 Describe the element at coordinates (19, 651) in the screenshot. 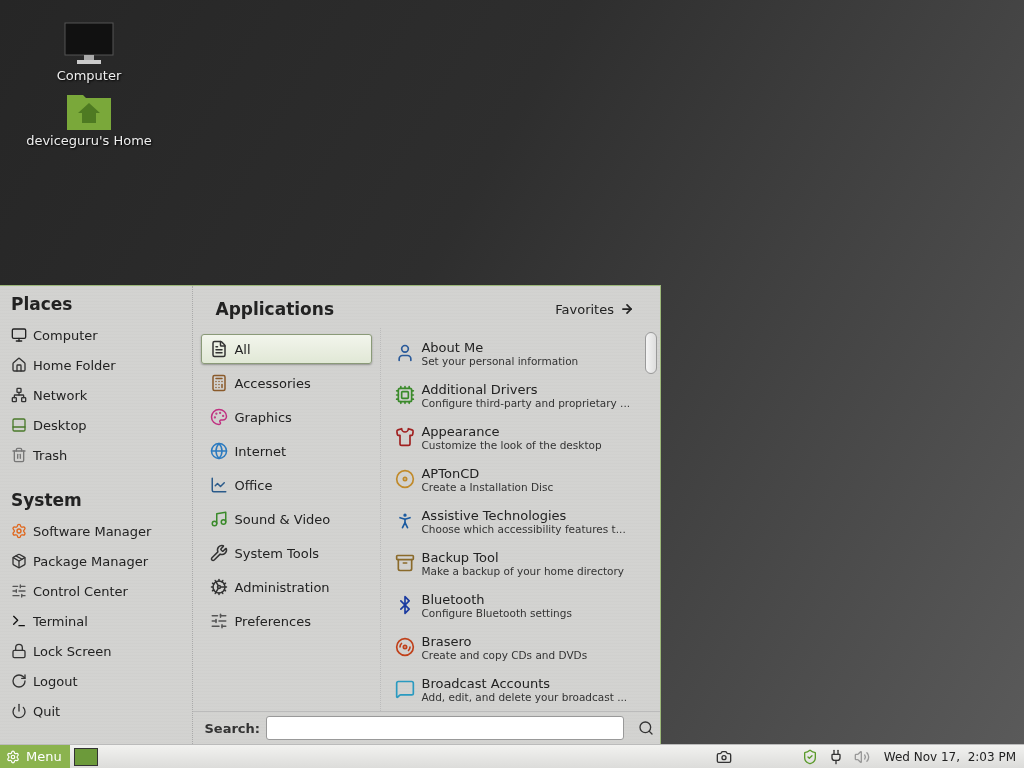

I see `lock-icon` at that location.